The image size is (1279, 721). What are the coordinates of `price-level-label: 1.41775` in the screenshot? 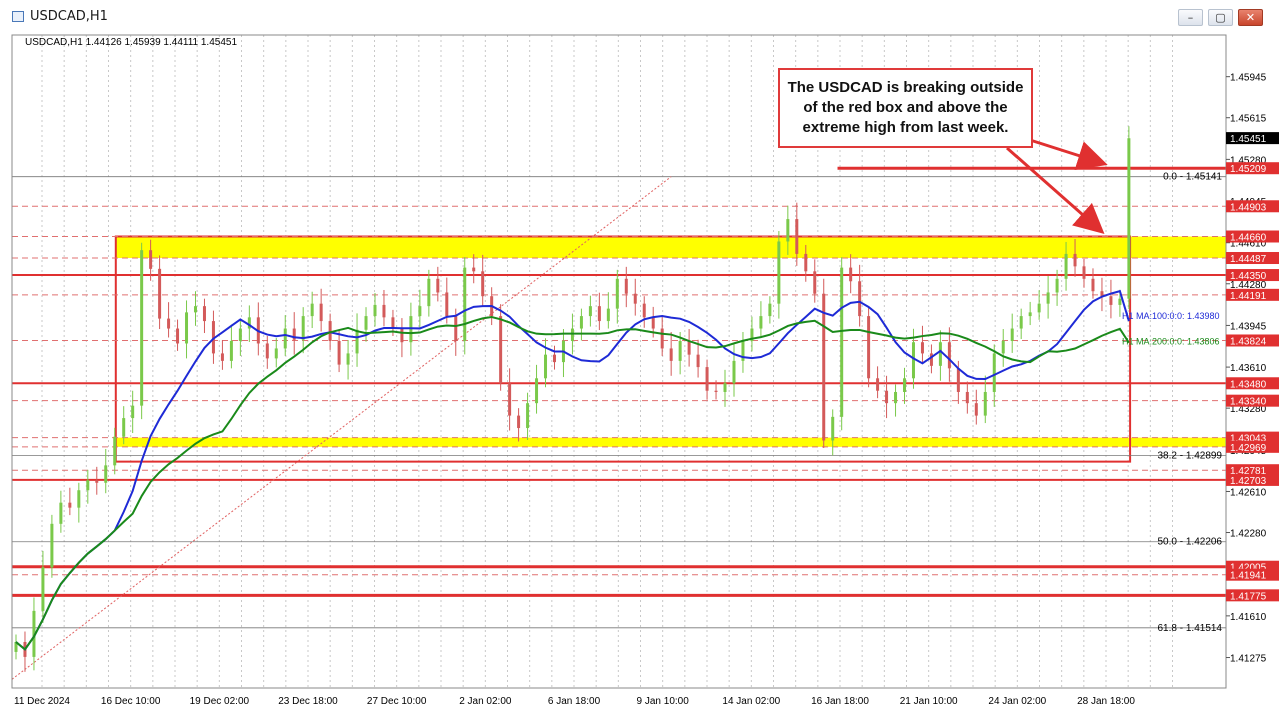 It's located at (1248, 596).